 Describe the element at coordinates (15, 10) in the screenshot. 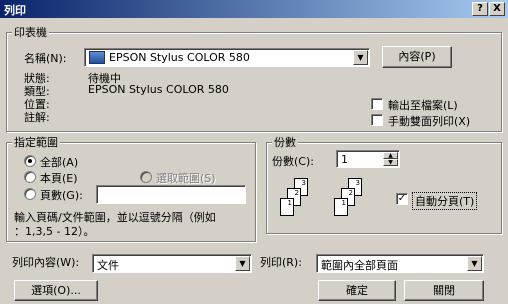

I see `window-title: 列印` at that location.